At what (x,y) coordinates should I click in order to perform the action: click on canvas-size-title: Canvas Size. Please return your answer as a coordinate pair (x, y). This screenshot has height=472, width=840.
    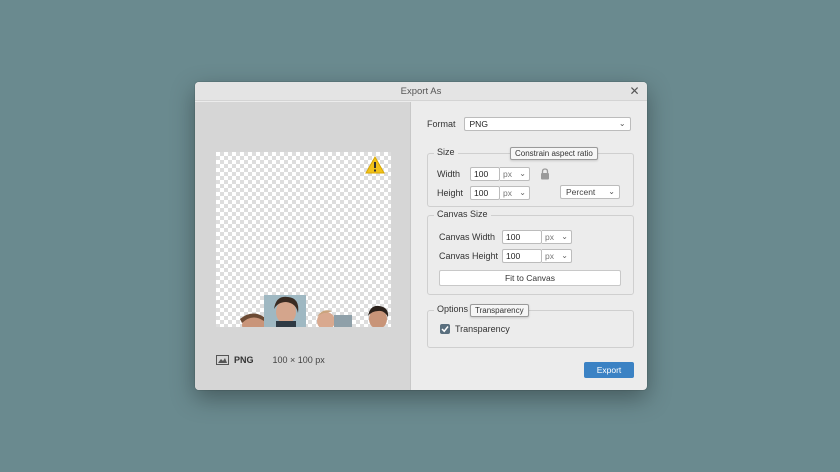
    Looking at the image, I should click on (462, 214).